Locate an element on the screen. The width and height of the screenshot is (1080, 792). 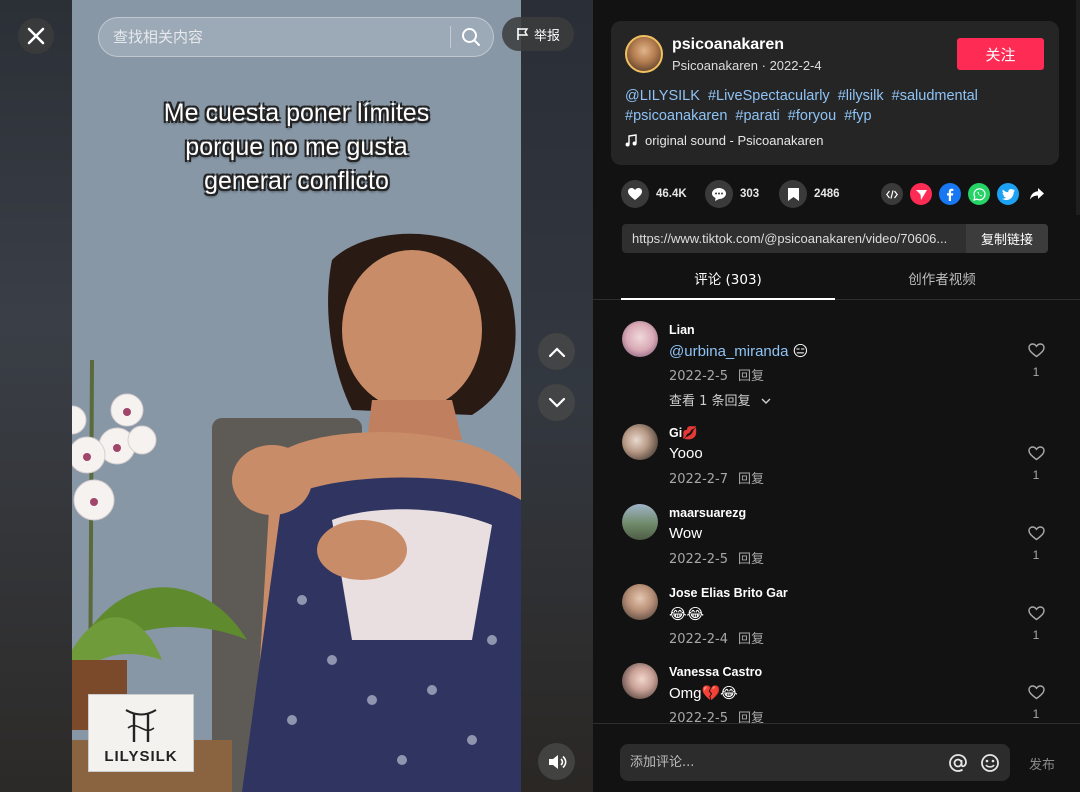
whatsapp-icon is located at coordinates (979, 194).